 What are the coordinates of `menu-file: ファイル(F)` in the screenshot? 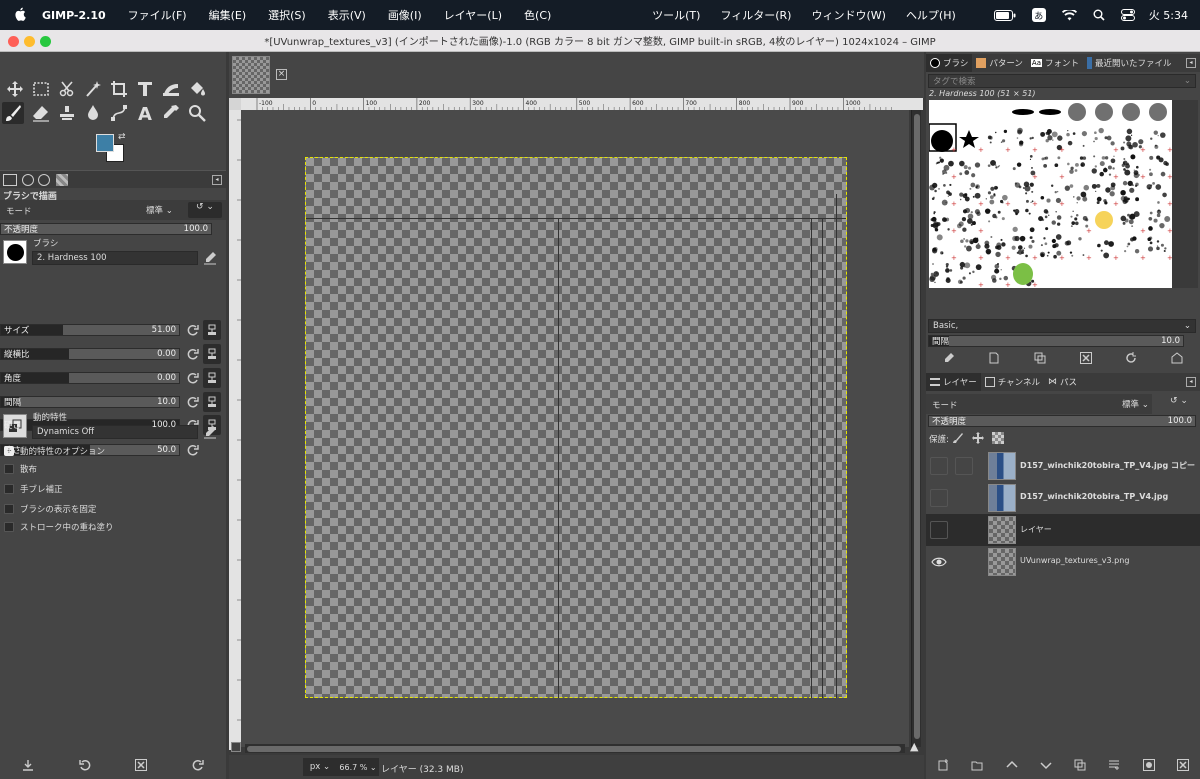 It's located at (157, 15).